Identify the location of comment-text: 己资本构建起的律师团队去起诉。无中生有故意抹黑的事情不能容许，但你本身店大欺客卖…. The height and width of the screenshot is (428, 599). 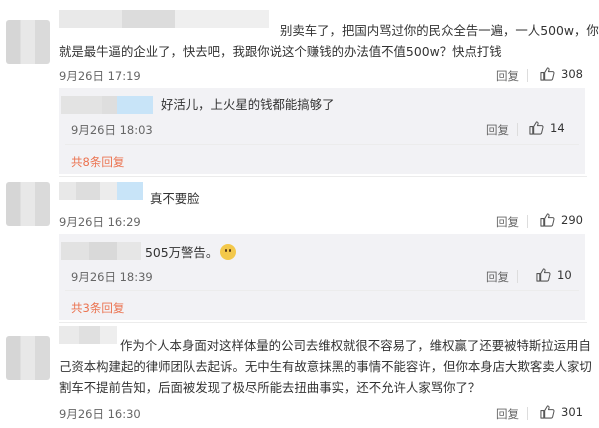
(325, 366).